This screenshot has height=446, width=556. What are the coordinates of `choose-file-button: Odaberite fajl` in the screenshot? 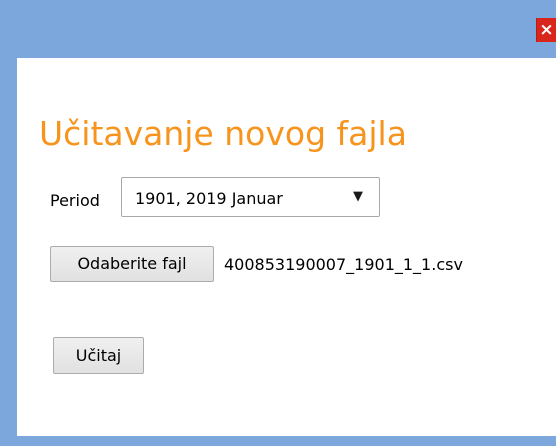 It's located at (132, 264).